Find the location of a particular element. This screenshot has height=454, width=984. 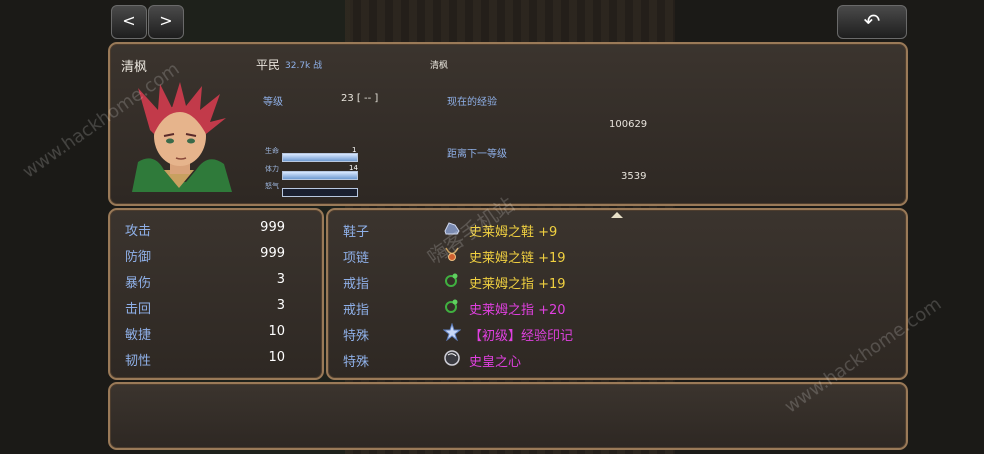

stat-row: 击回 3 is located at coordinates (205, 308).